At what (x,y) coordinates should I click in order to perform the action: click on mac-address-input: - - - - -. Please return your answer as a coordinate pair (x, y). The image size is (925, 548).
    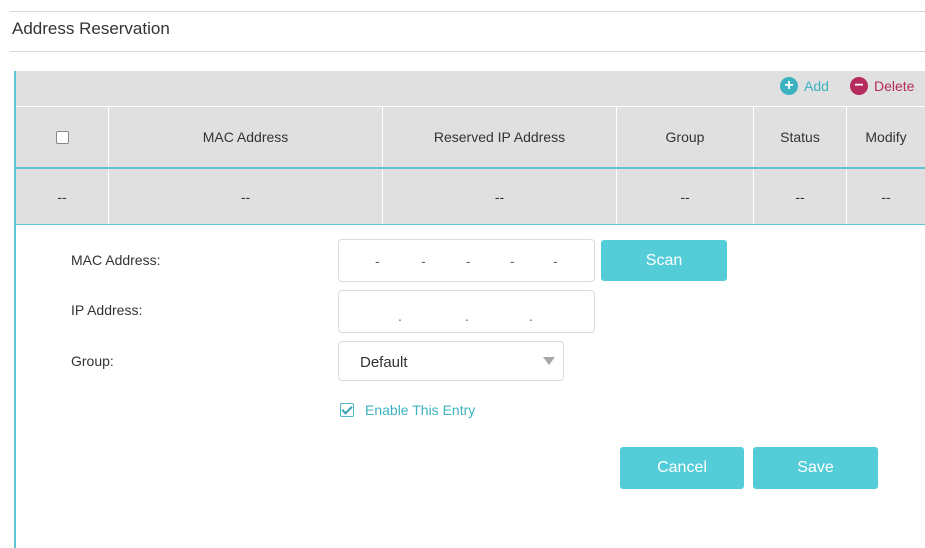
    Looking at the image, I should click on (466, 260).